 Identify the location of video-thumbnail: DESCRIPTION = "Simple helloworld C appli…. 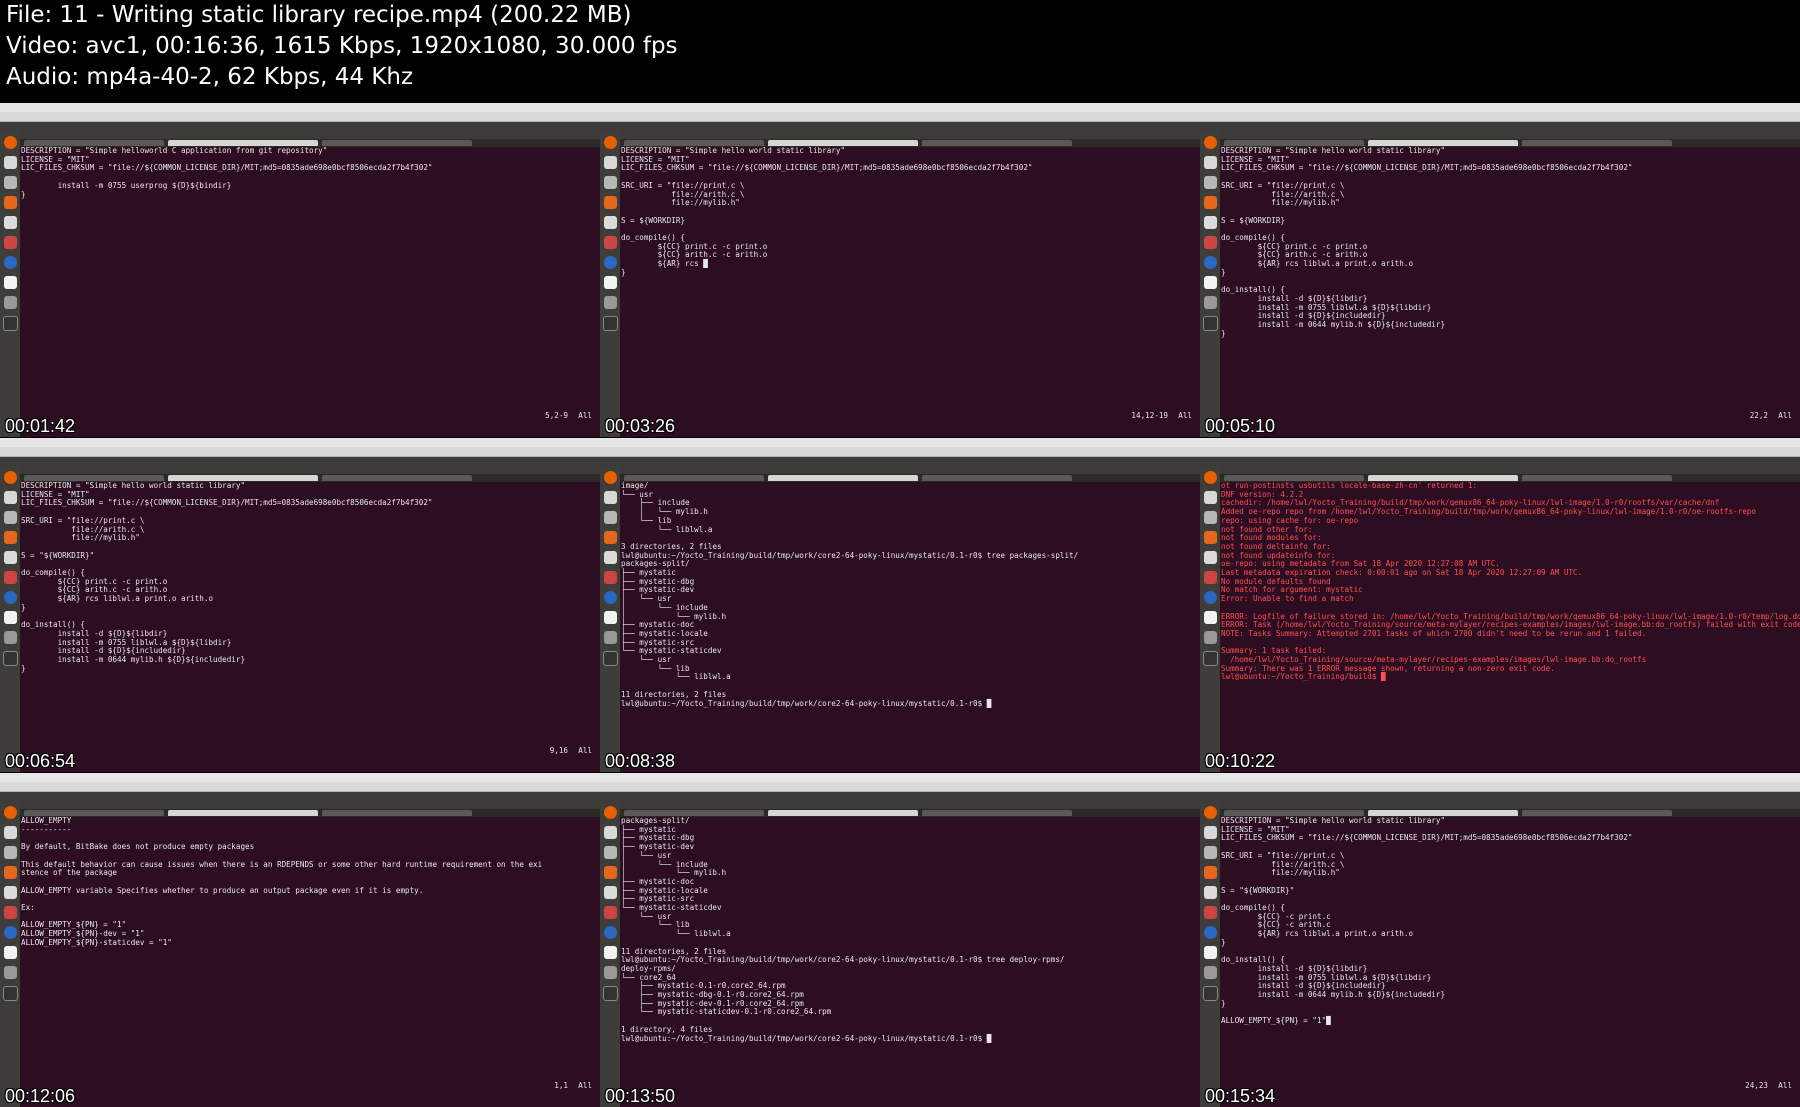
(300, 270).